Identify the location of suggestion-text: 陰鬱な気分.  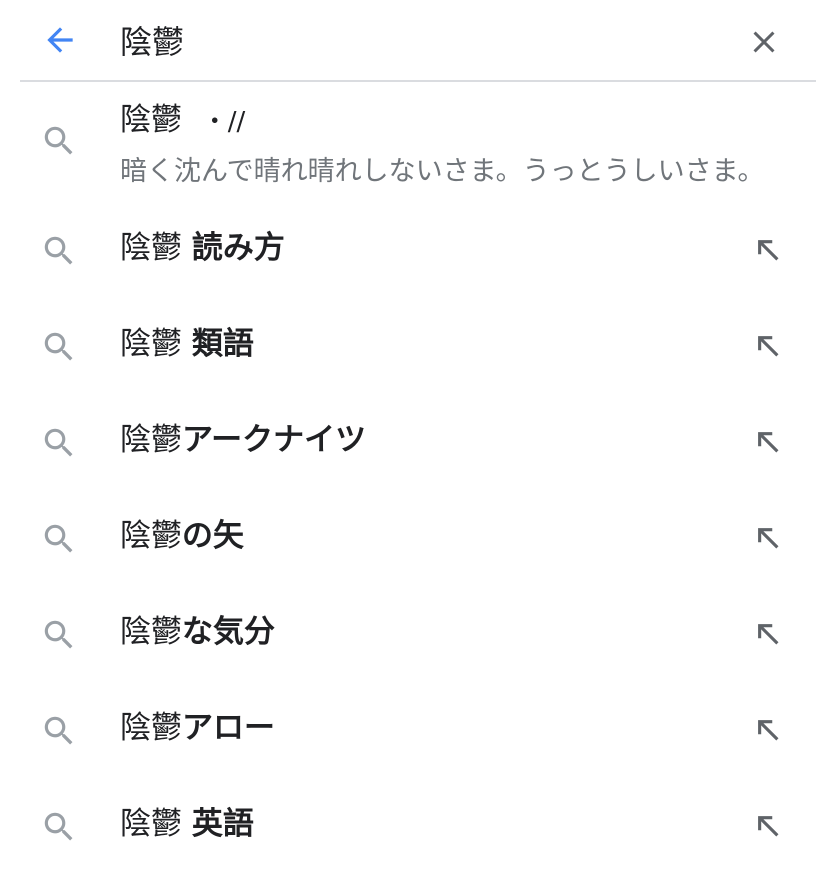
(197, 632).